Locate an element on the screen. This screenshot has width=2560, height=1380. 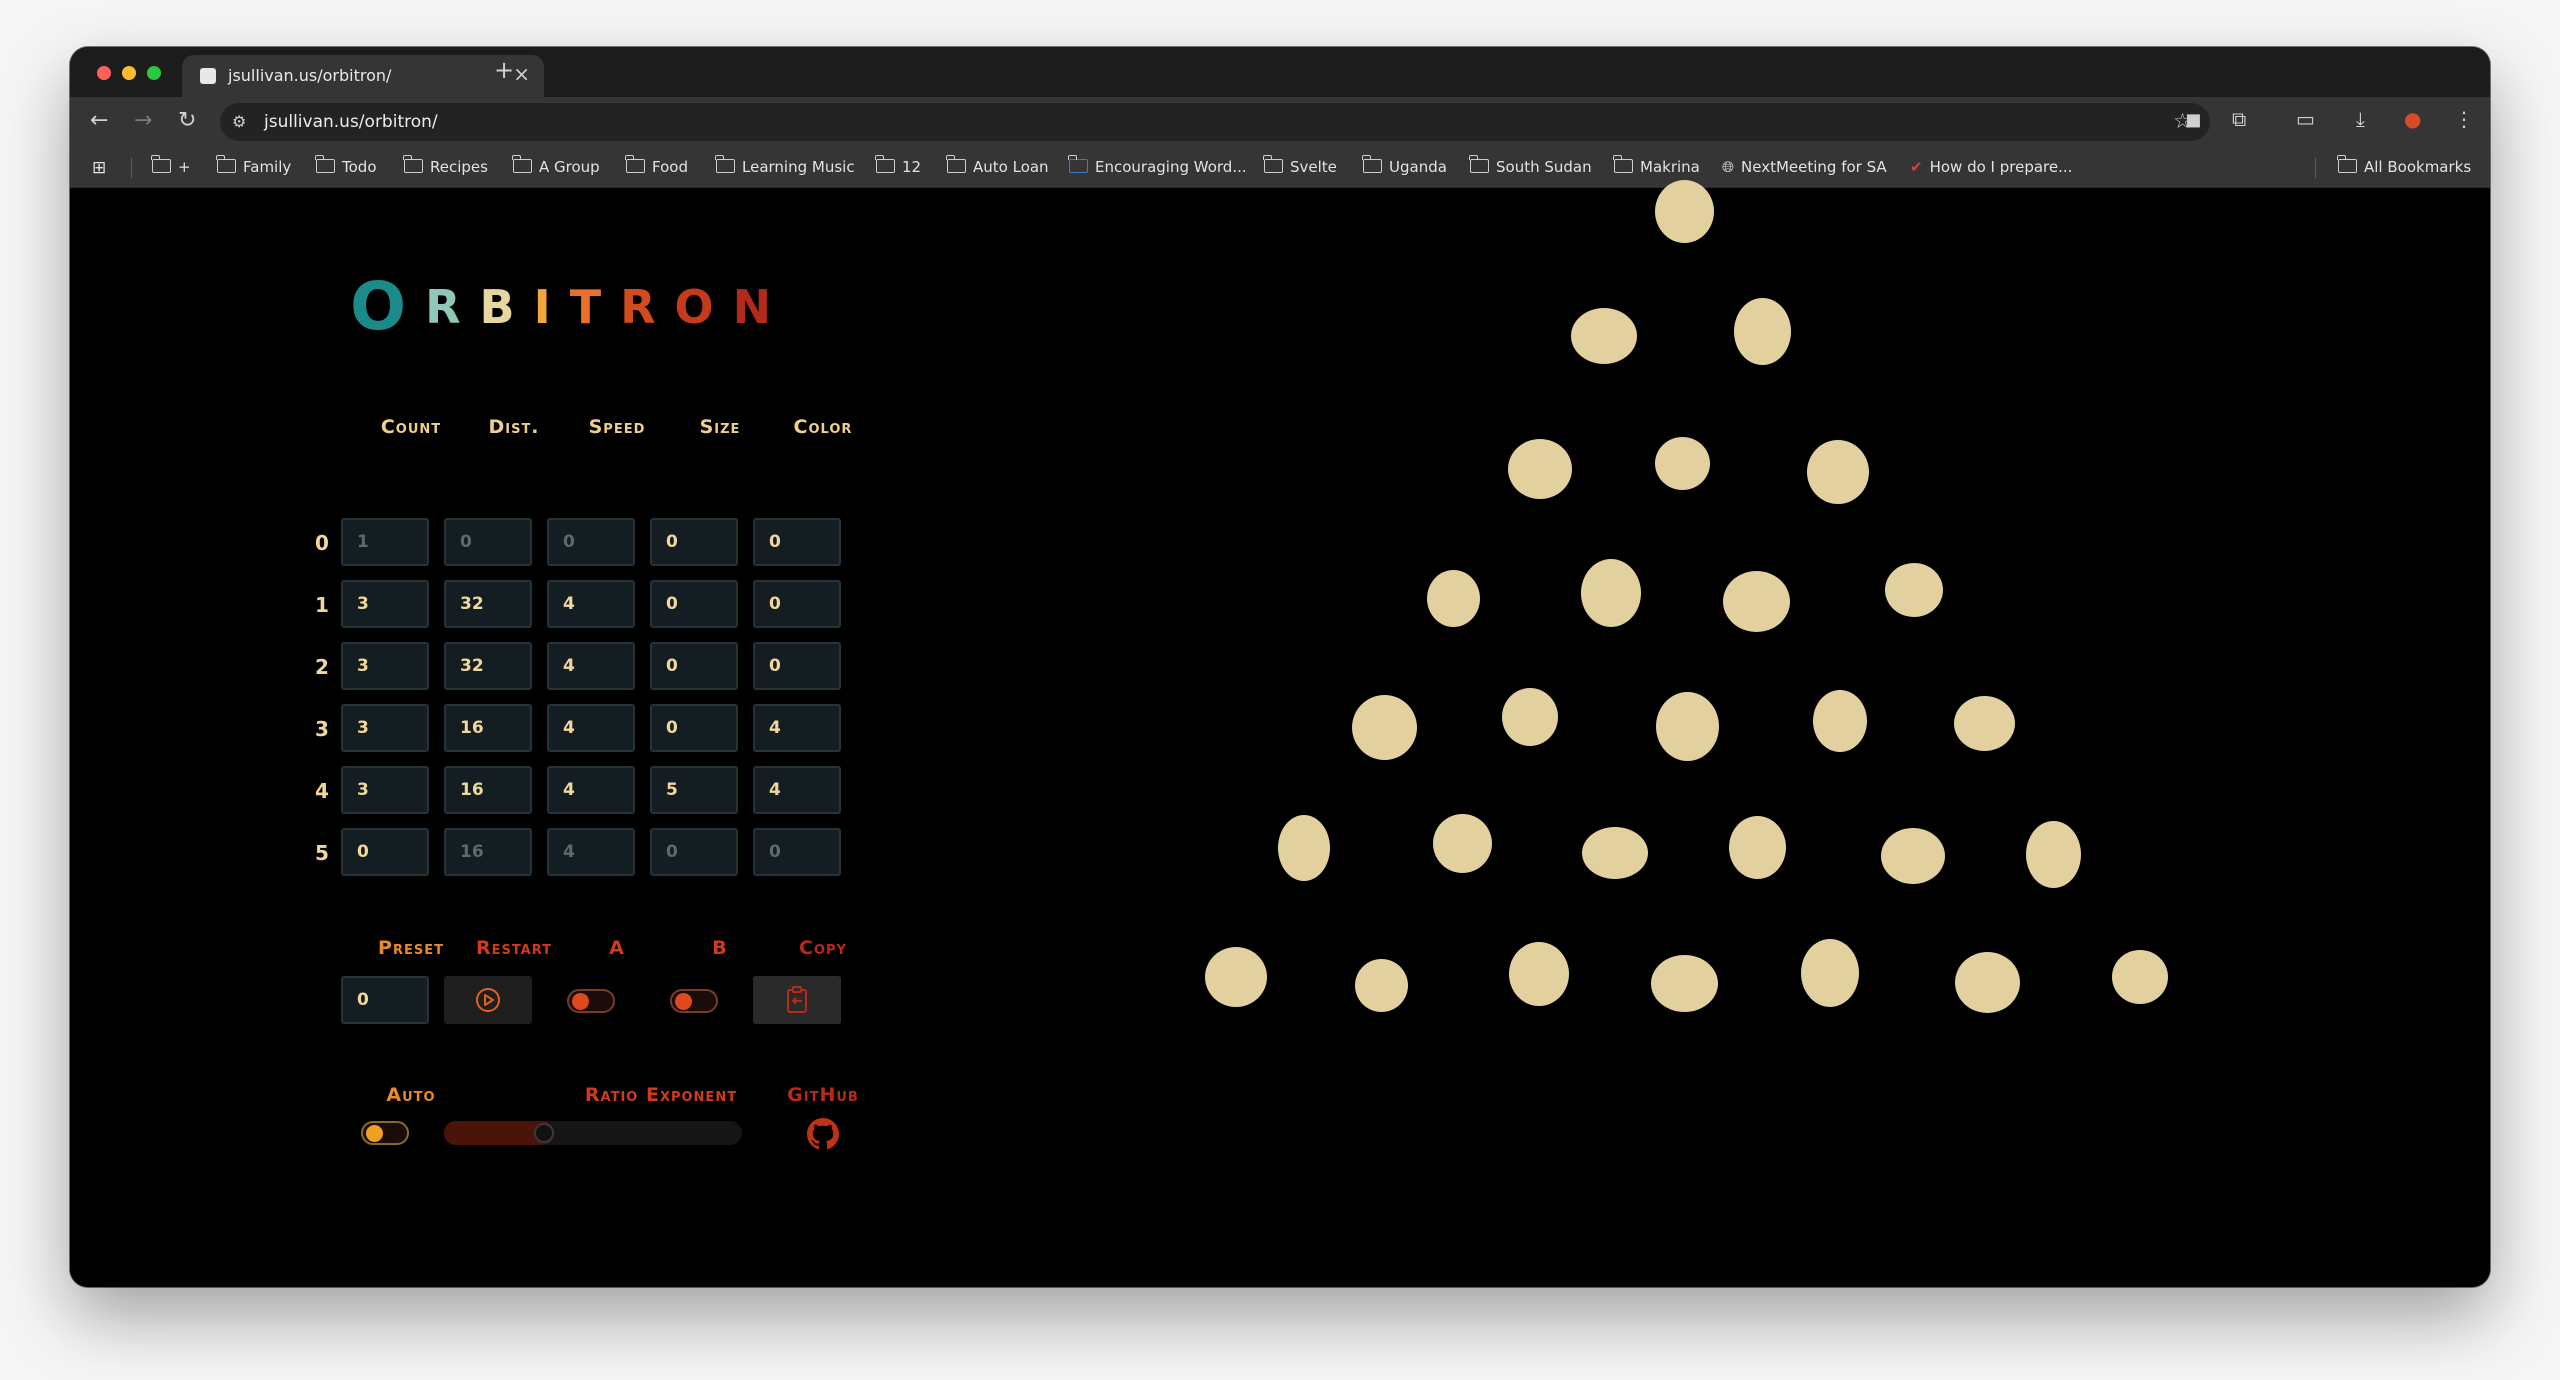
all-bookmarks-button: All Bookmarks is located at coordinates (2404, 165).